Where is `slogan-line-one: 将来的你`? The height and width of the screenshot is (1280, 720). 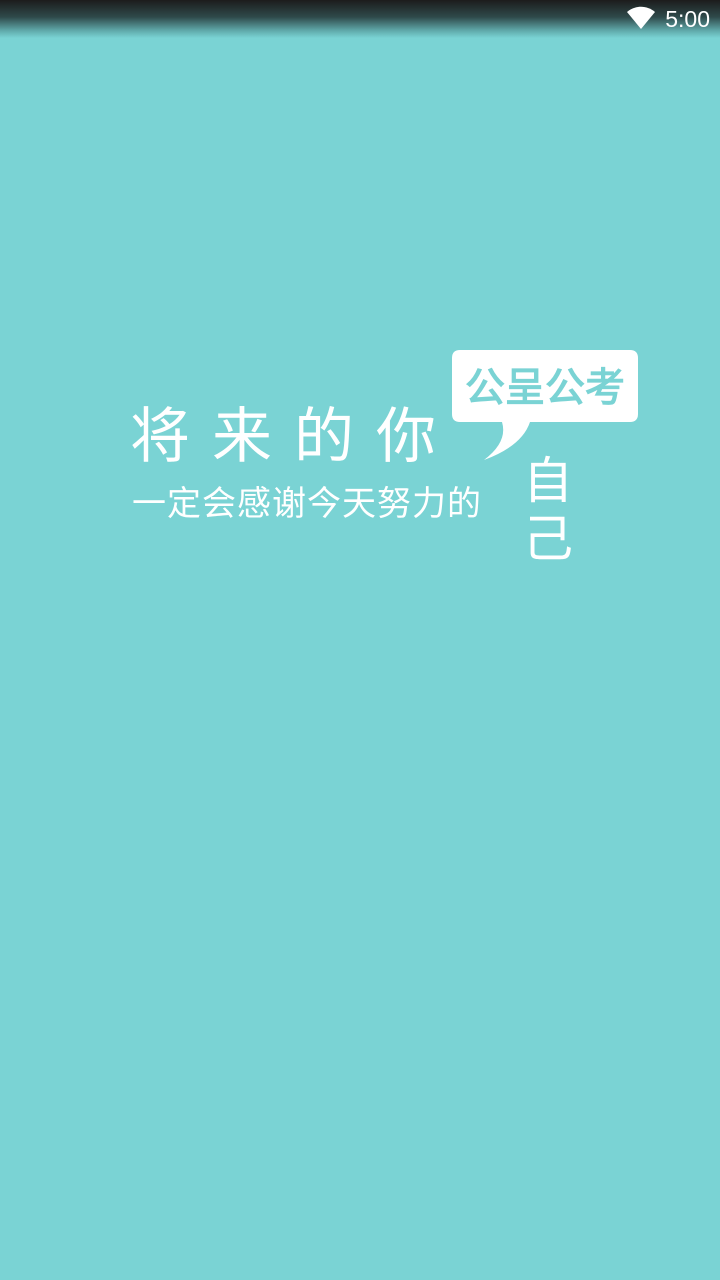 slogan-line-one: 将来的你 is located at coordinates (294, 437).